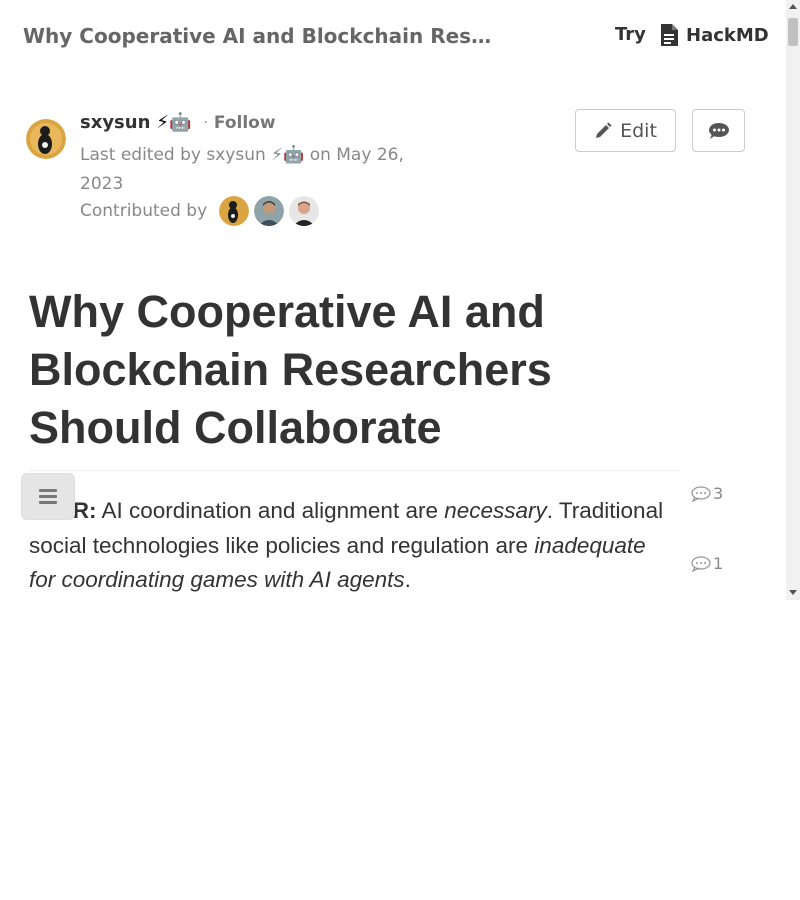 Image resolution: width=800 pixels, height=900 pixels. I want to click on edit-label: Edit, so click(638, 130).